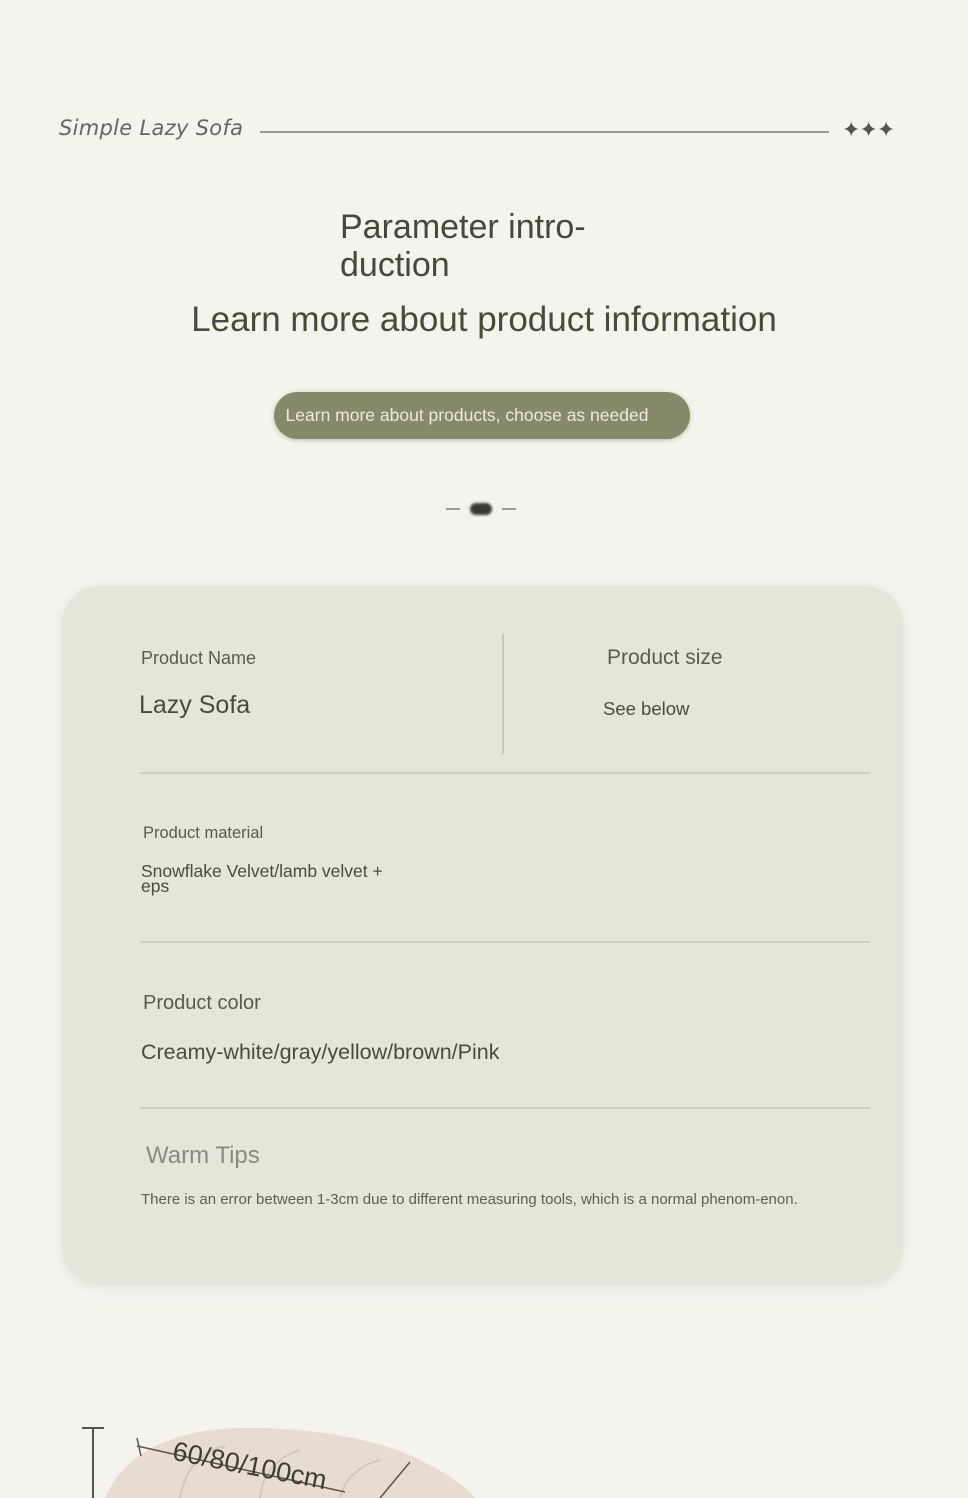 The width and height of the screenshot is (968, 1498). What do you see at coordinates (646, 708) in the screenshot?
I see `product-size-value: See below` at bounding box center [646, 708].